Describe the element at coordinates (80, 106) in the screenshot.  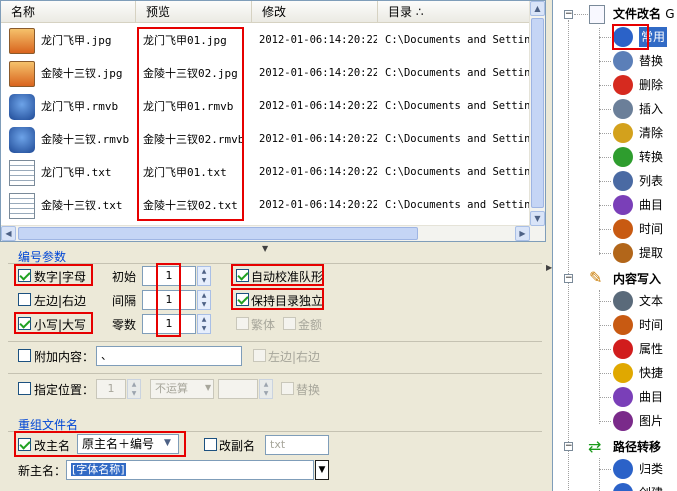
I see `file-name-cell: 龙门飞甲.rmvb` at that location.